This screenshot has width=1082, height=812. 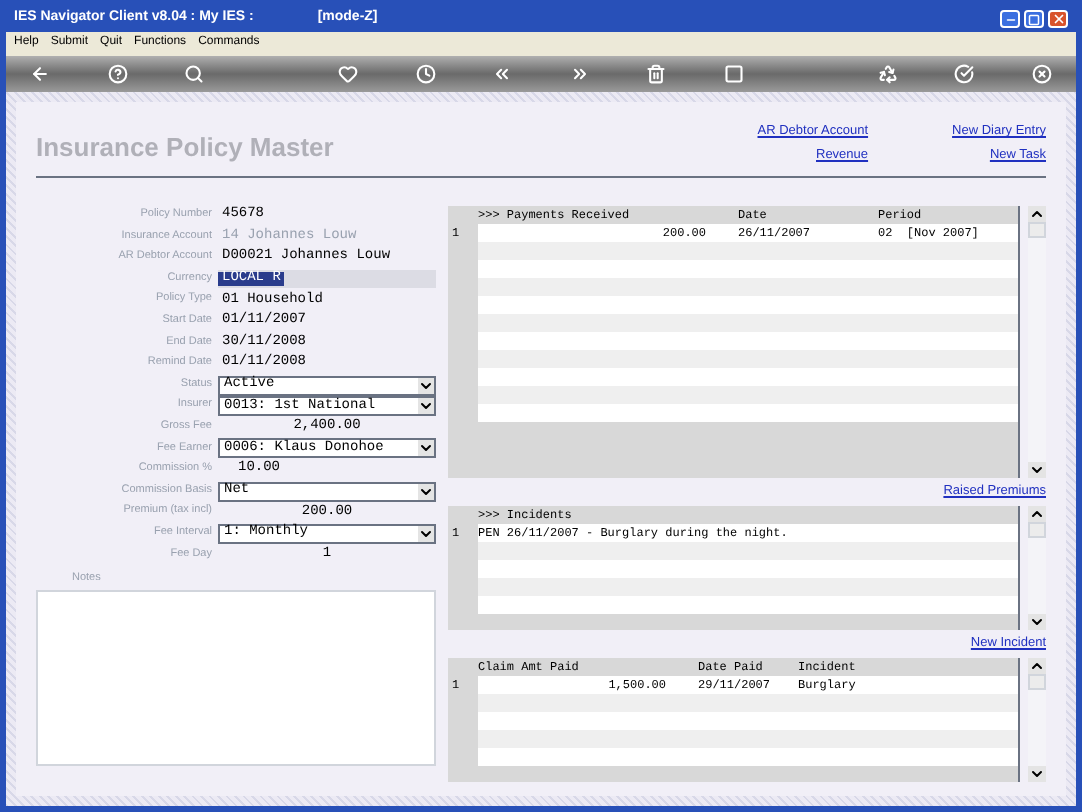 I want to click on trash-icon, so click(x=656, y=74).